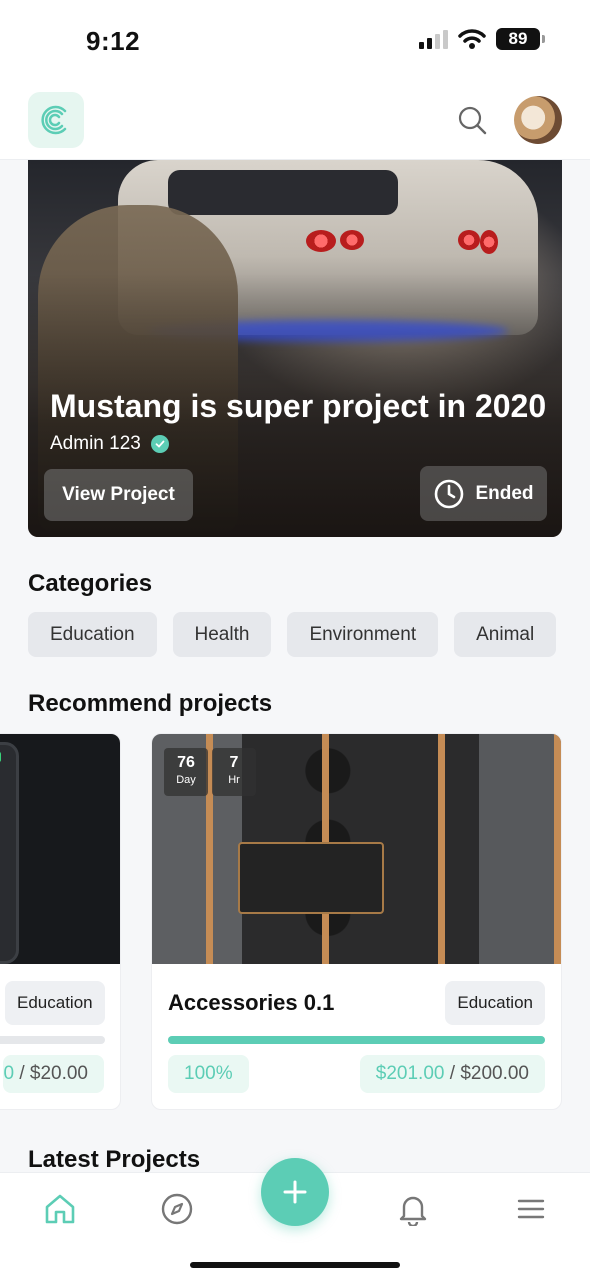  I want to click on countdown-hours-unit: Hr, so click(234, 780).